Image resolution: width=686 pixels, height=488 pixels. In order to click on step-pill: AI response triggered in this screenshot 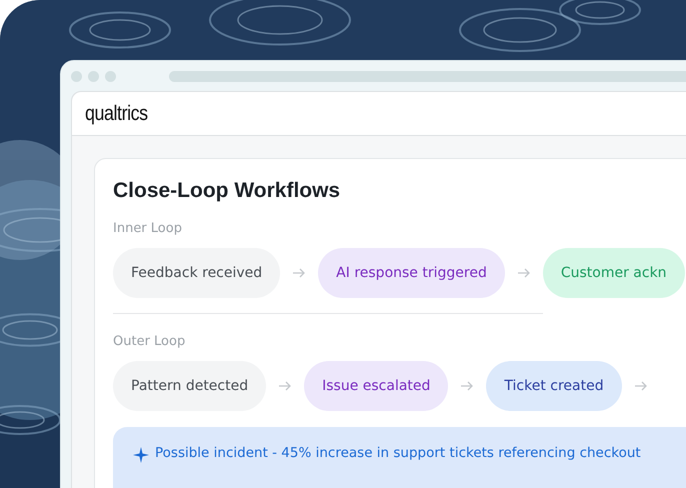, I will do `click(411, 273)`.